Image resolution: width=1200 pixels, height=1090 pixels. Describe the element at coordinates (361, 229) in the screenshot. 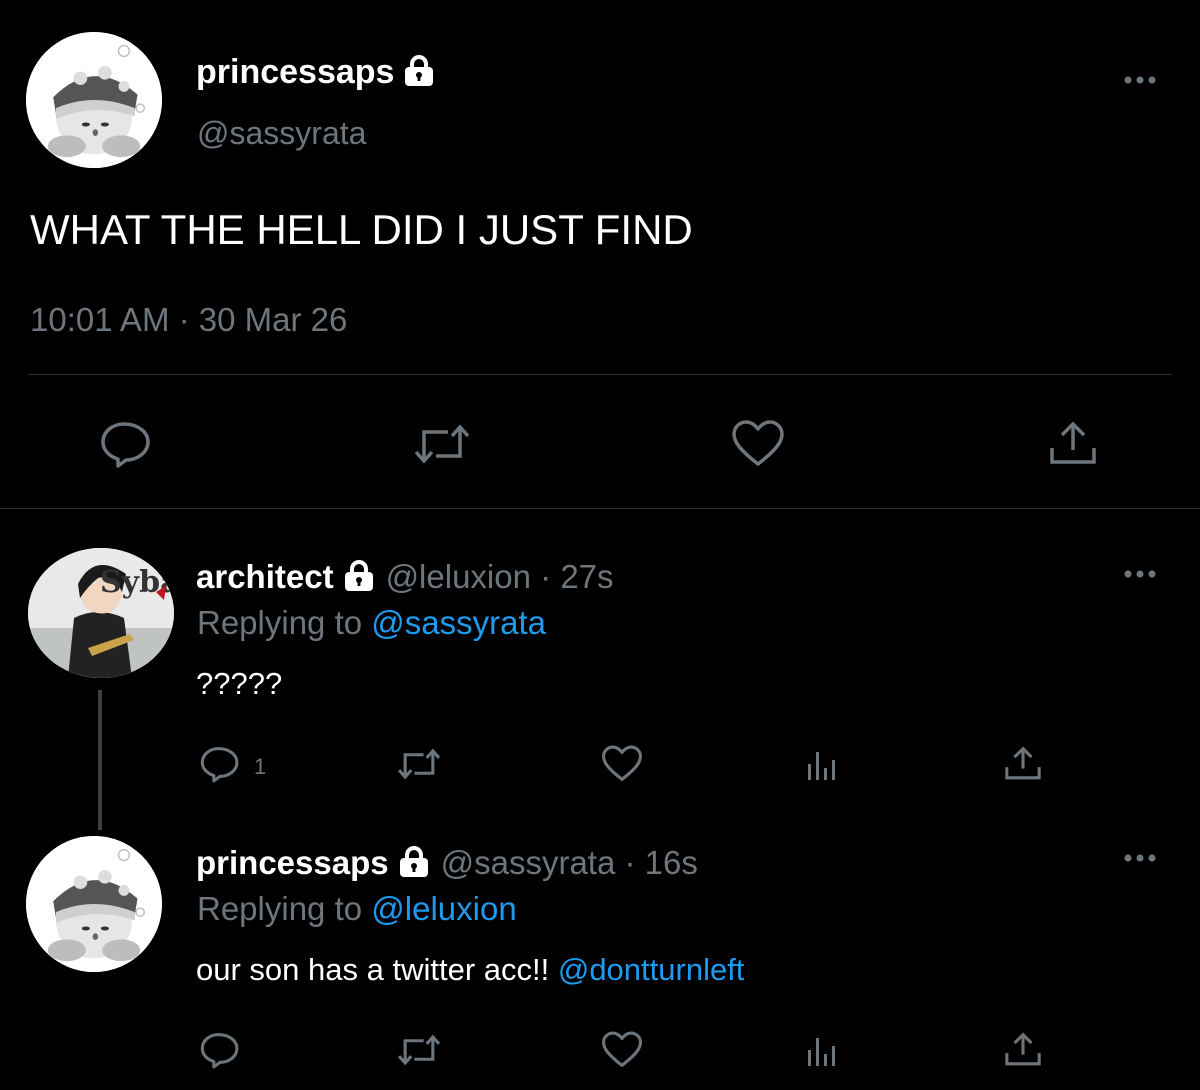

I see `main-tweet-text: WHAT THE HELL DID I JUST FIND` at that location.